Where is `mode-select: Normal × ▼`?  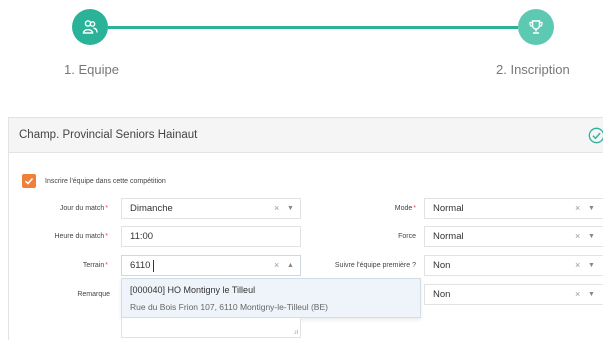 mode-select: Normal × ▼ is located at coordinates (513, 208).